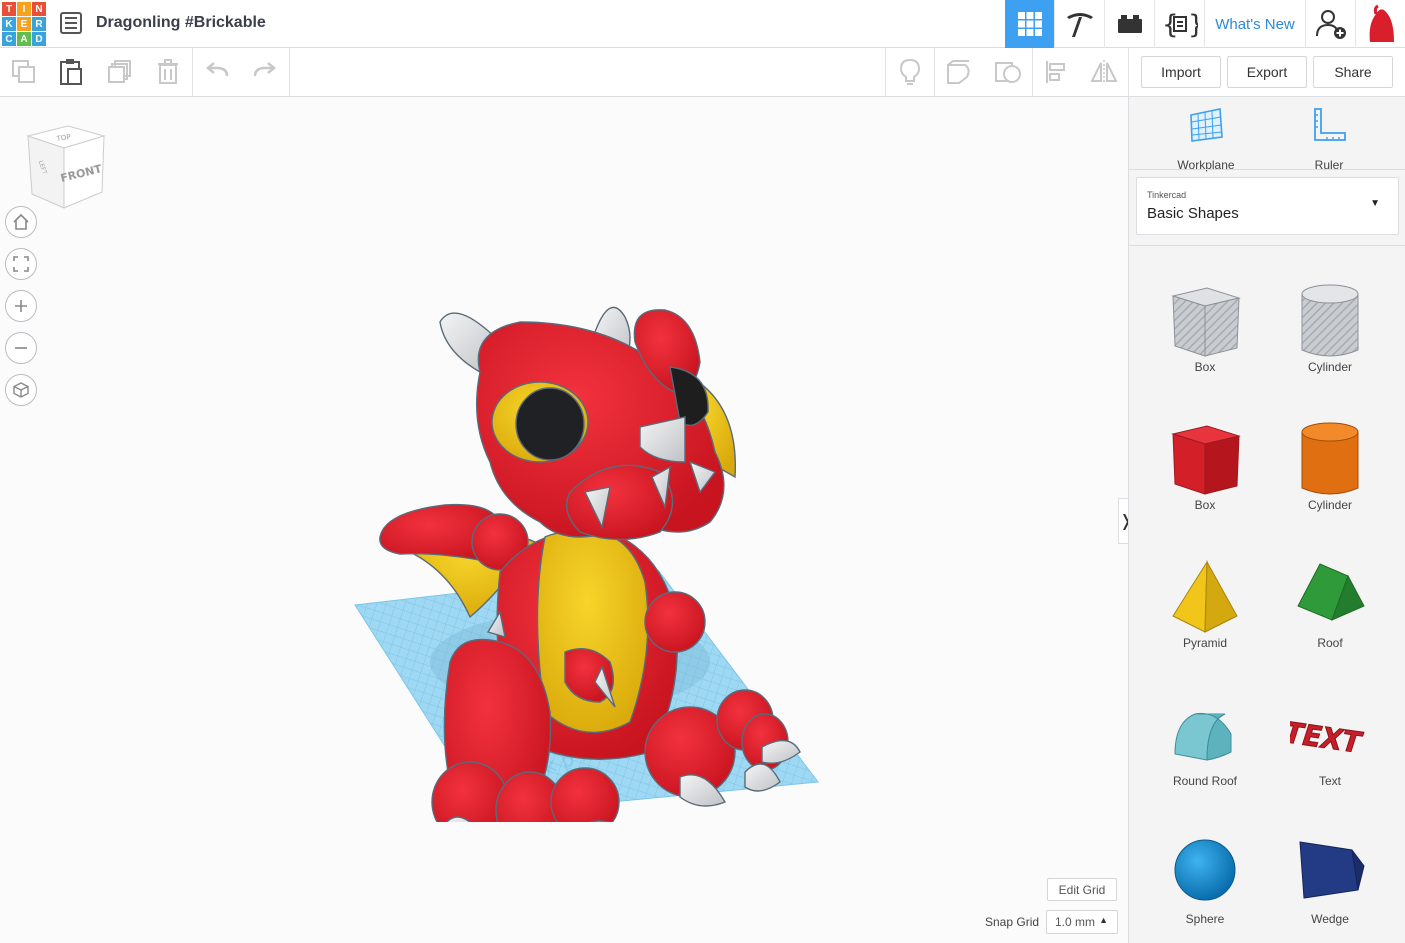 Image resolution: width=1405 pixels, height=943 pixels. What do you see at coordinates (1205, 781) in the screenshot?
I see `shape-label: Round Roof` at bounding box center [1205, 781].